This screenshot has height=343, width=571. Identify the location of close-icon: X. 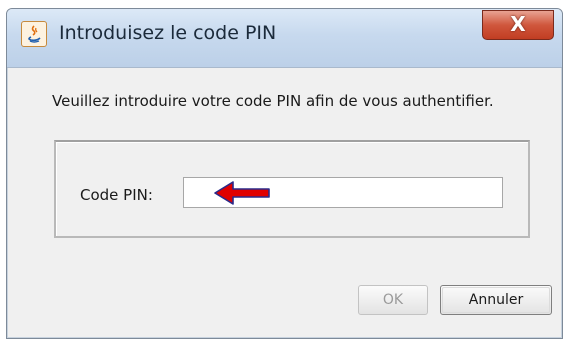
(518, 24).